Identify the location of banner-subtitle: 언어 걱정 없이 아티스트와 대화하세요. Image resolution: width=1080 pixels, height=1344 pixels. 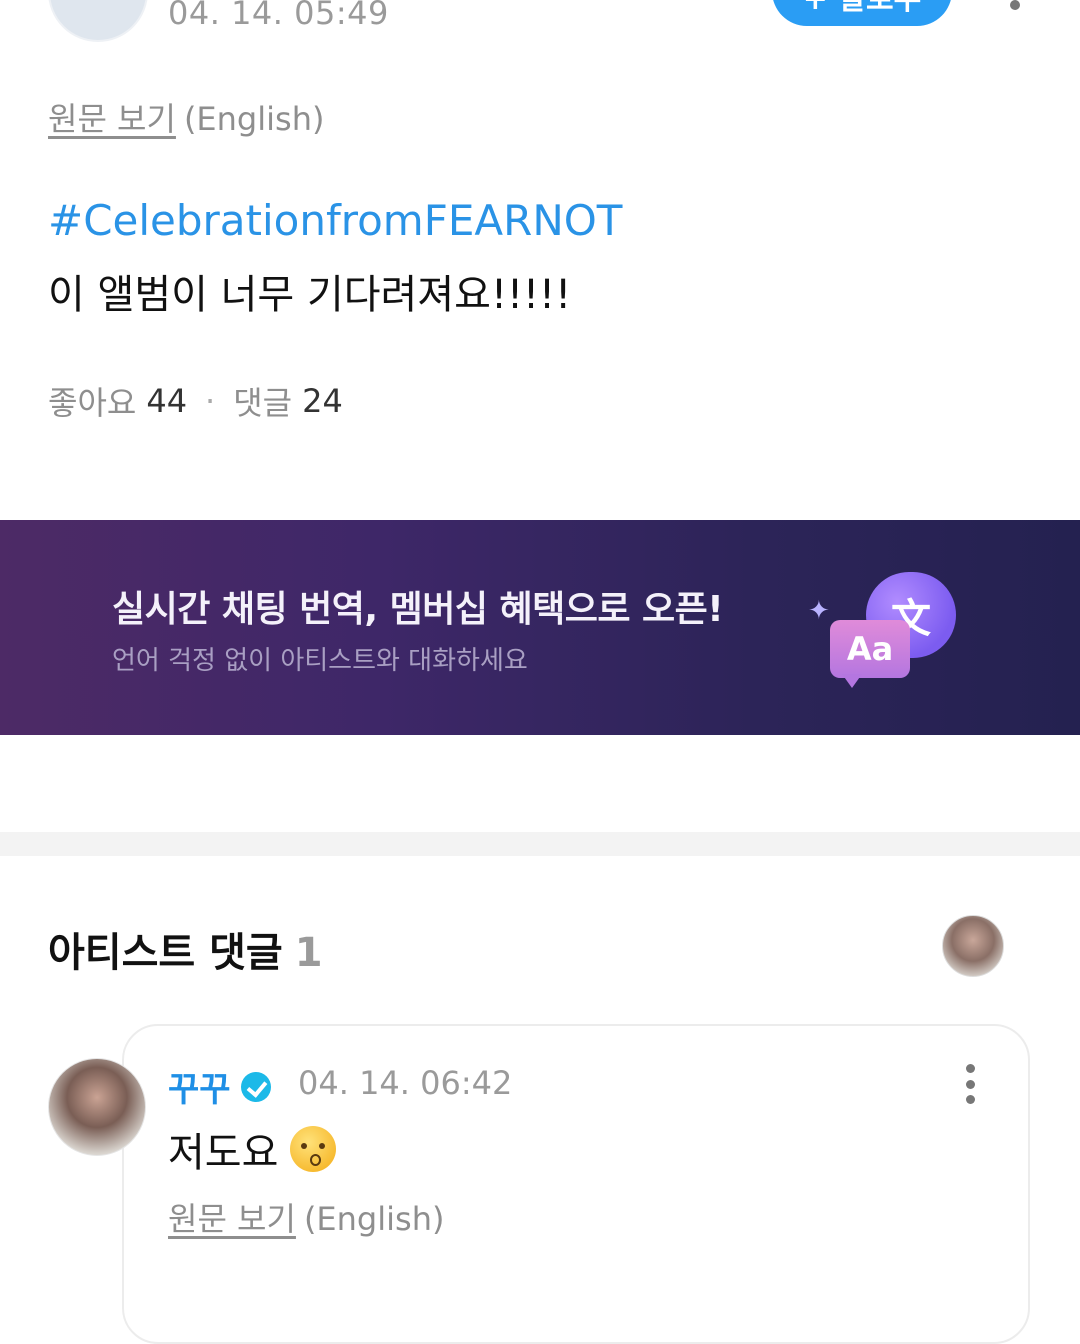
(320, 661).